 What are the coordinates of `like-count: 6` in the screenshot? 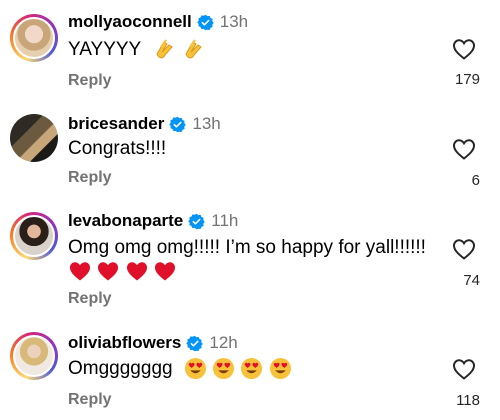 It's located at (475, 180).